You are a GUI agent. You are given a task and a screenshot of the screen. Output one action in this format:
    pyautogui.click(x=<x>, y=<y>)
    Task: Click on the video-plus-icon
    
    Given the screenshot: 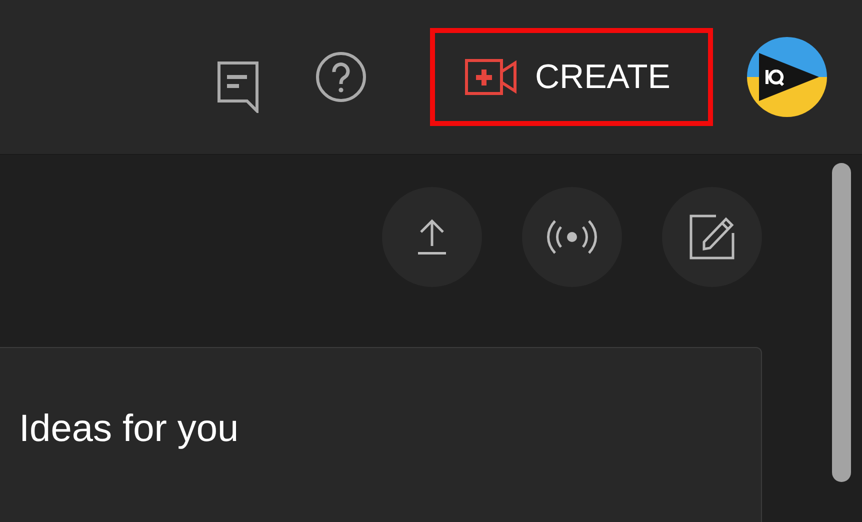 What is the action you would take?
    pyautogui.click(x=491, y=77)
    